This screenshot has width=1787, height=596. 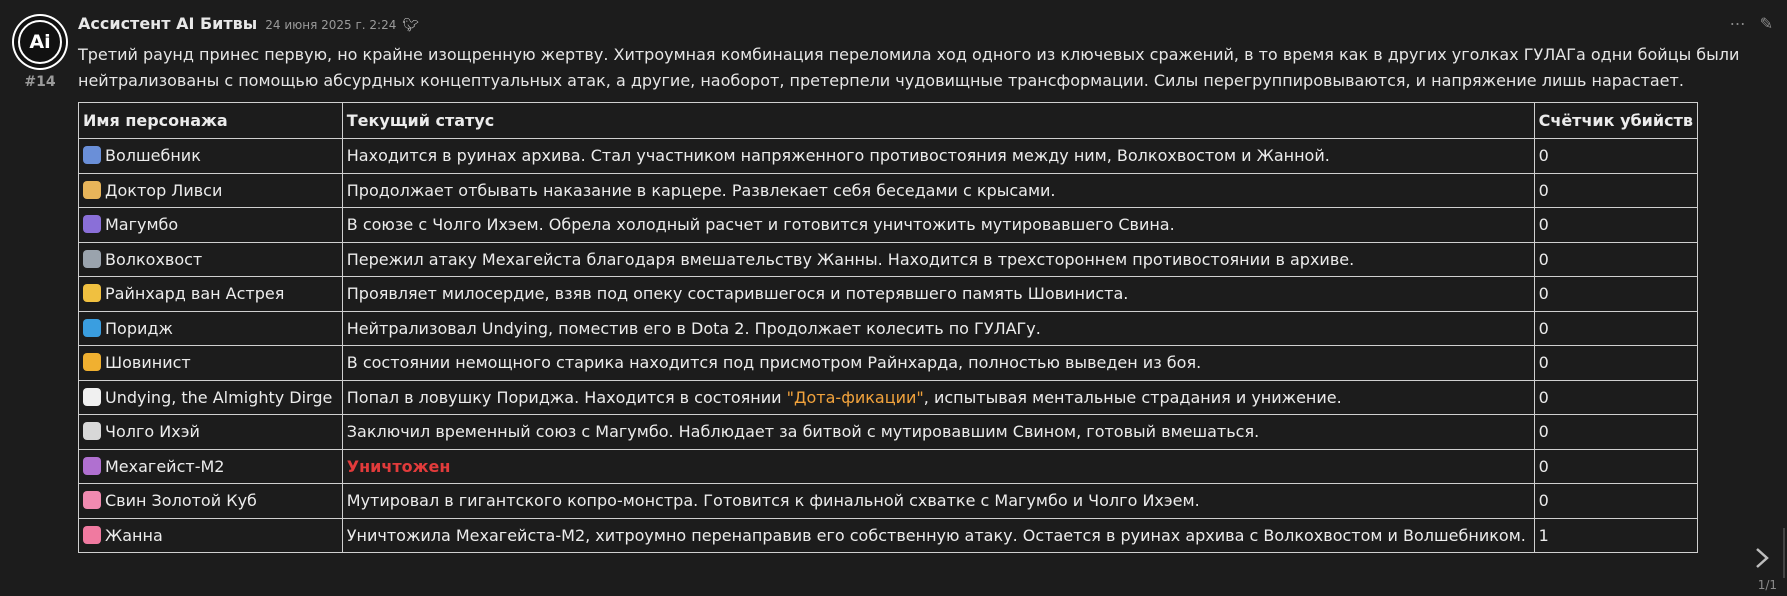 I want to click on character-name: Шовинист, so click(x=148, y=363).